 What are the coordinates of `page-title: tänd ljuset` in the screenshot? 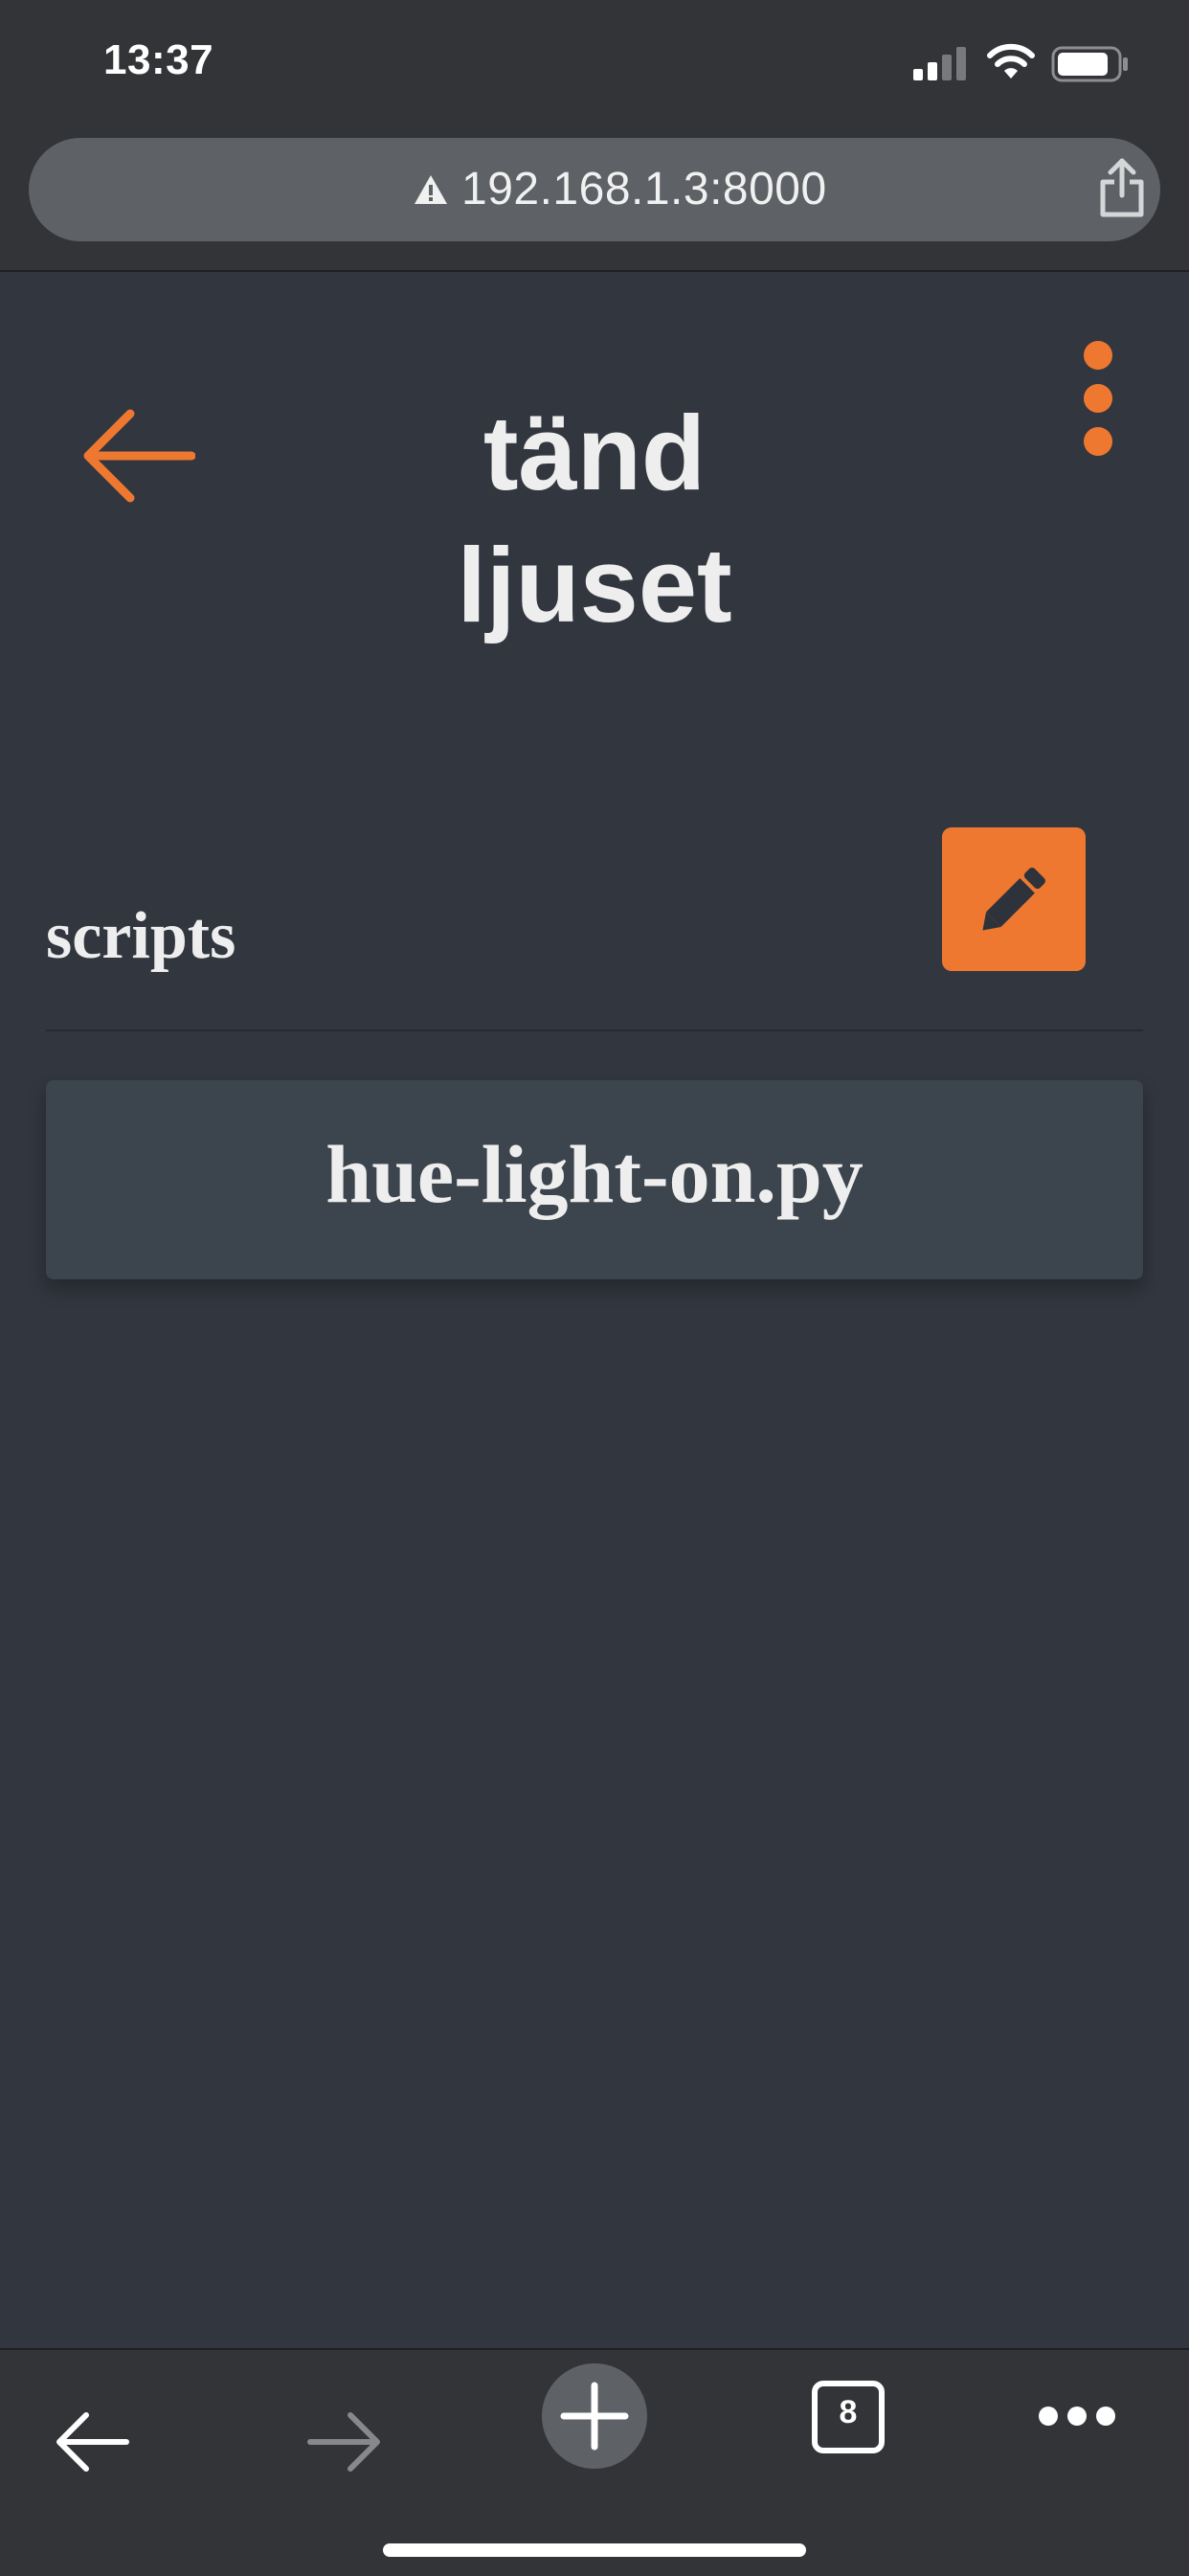 It's located at (594, 520).